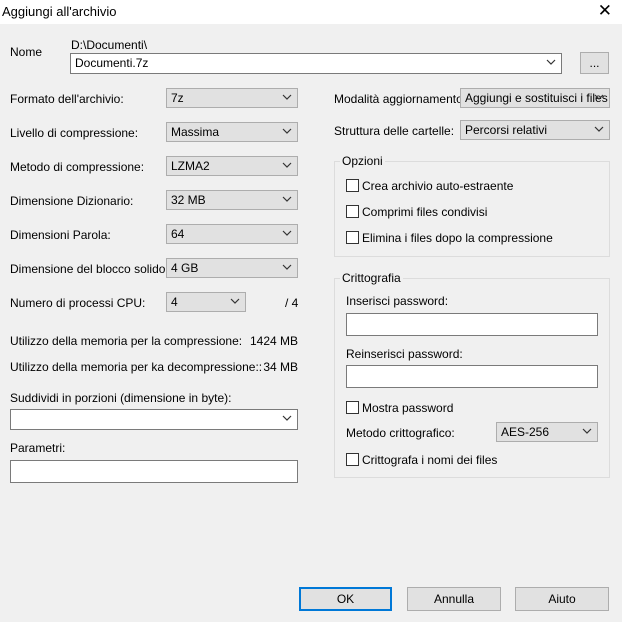 This screenshot has width=622, height=622. Describe the element at coordinates (472, 376) in the screenshot. I see `repassword-input` at that location.